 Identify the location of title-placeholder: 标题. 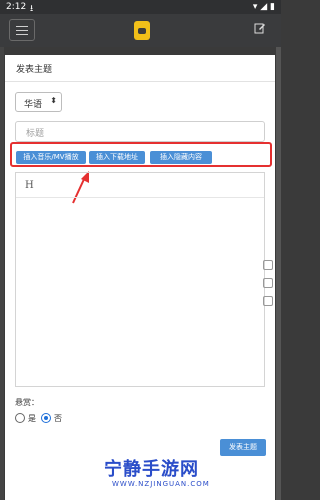
(35, 134).